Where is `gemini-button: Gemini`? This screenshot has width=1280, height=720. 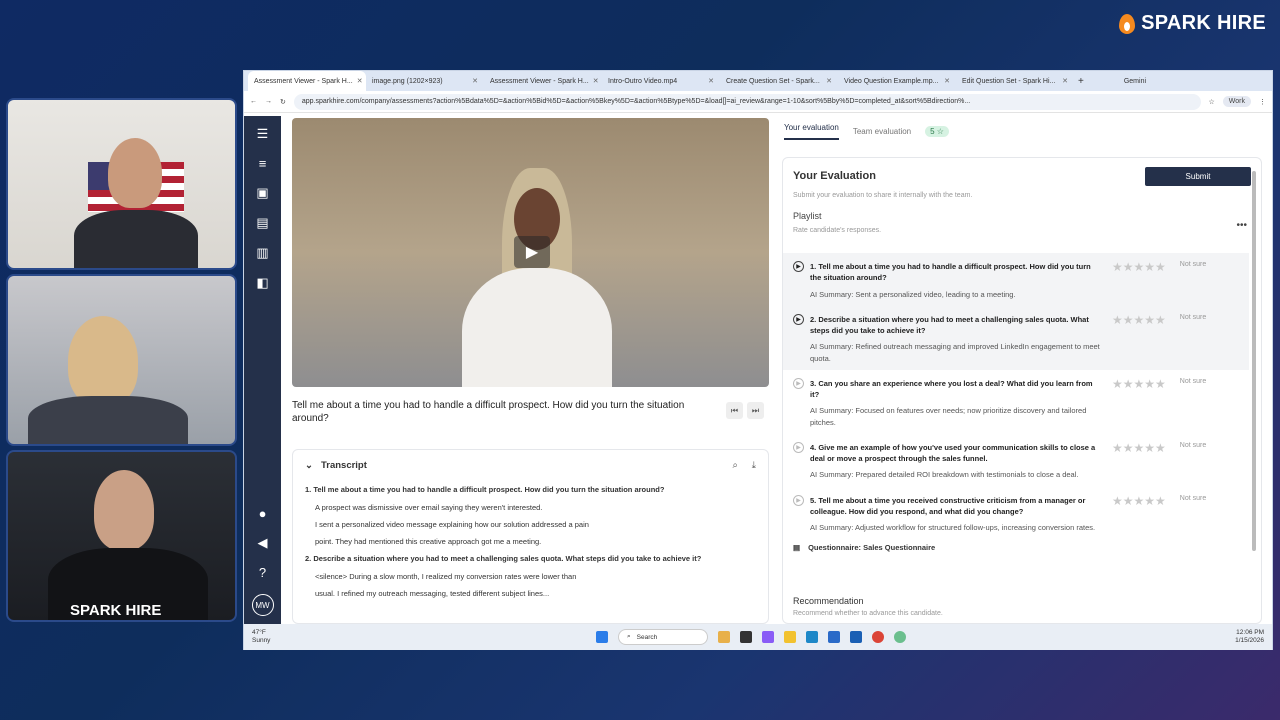
gemini-button: Gemini is located at coordinates (1135, 81).